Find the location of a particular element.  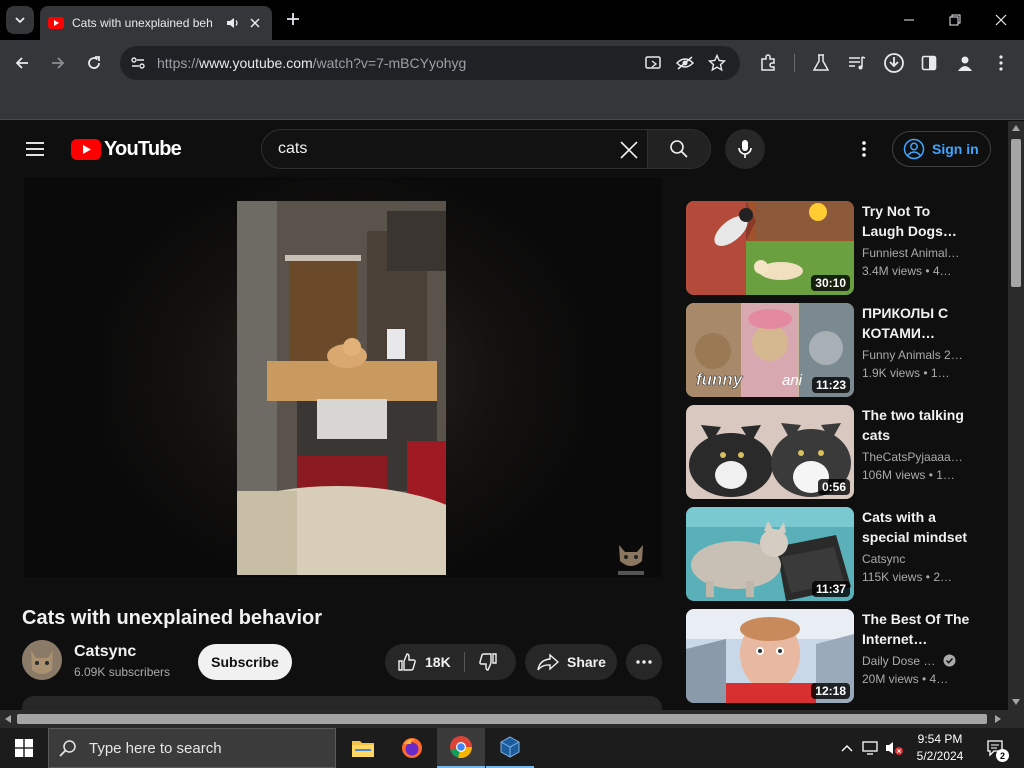

reload-button is located at coordinates (94, 63).